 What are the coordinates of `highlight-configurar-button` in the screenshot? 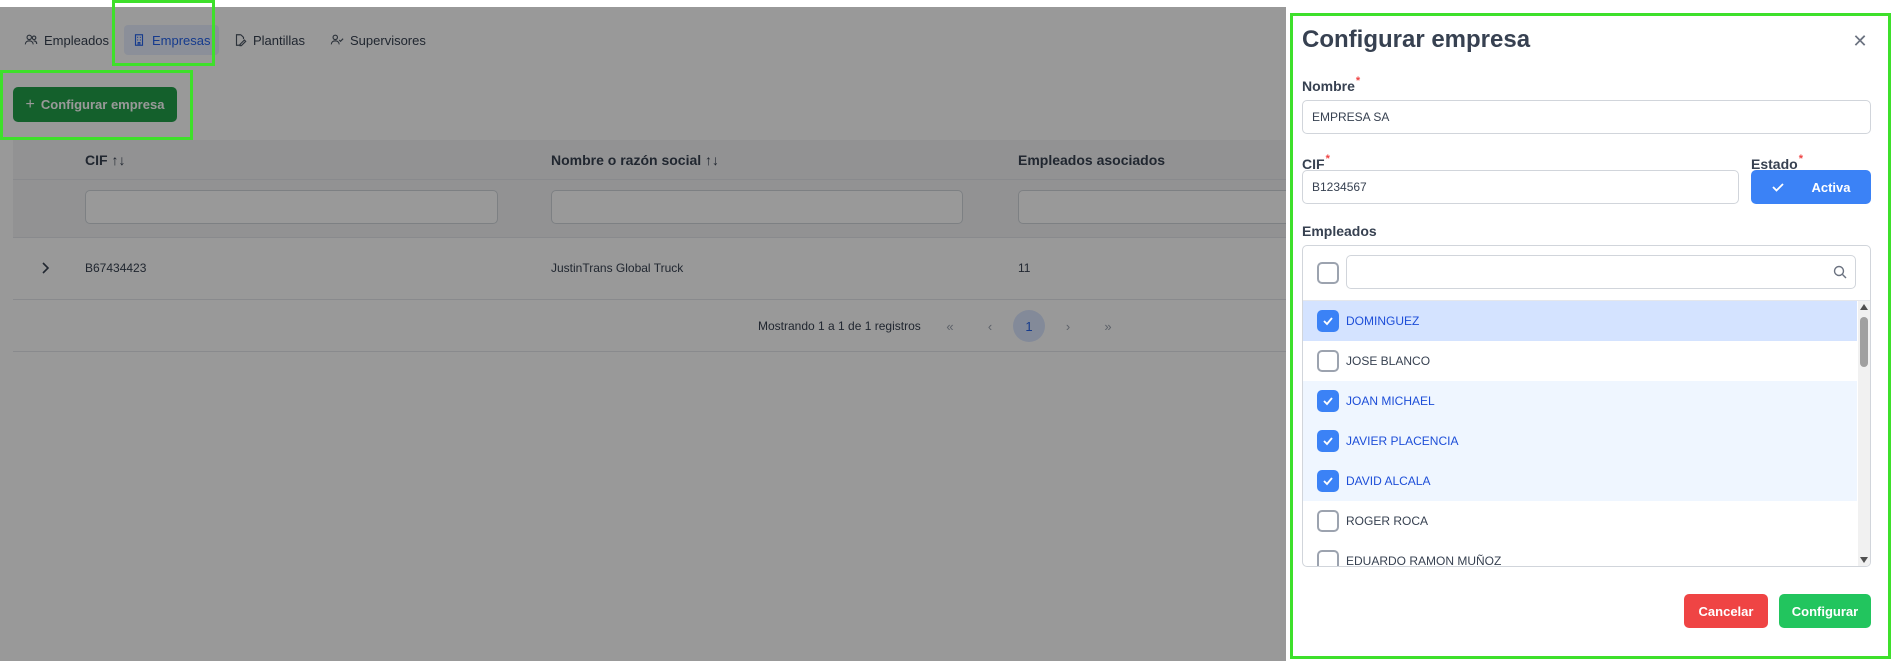 It's located at (96, 105).